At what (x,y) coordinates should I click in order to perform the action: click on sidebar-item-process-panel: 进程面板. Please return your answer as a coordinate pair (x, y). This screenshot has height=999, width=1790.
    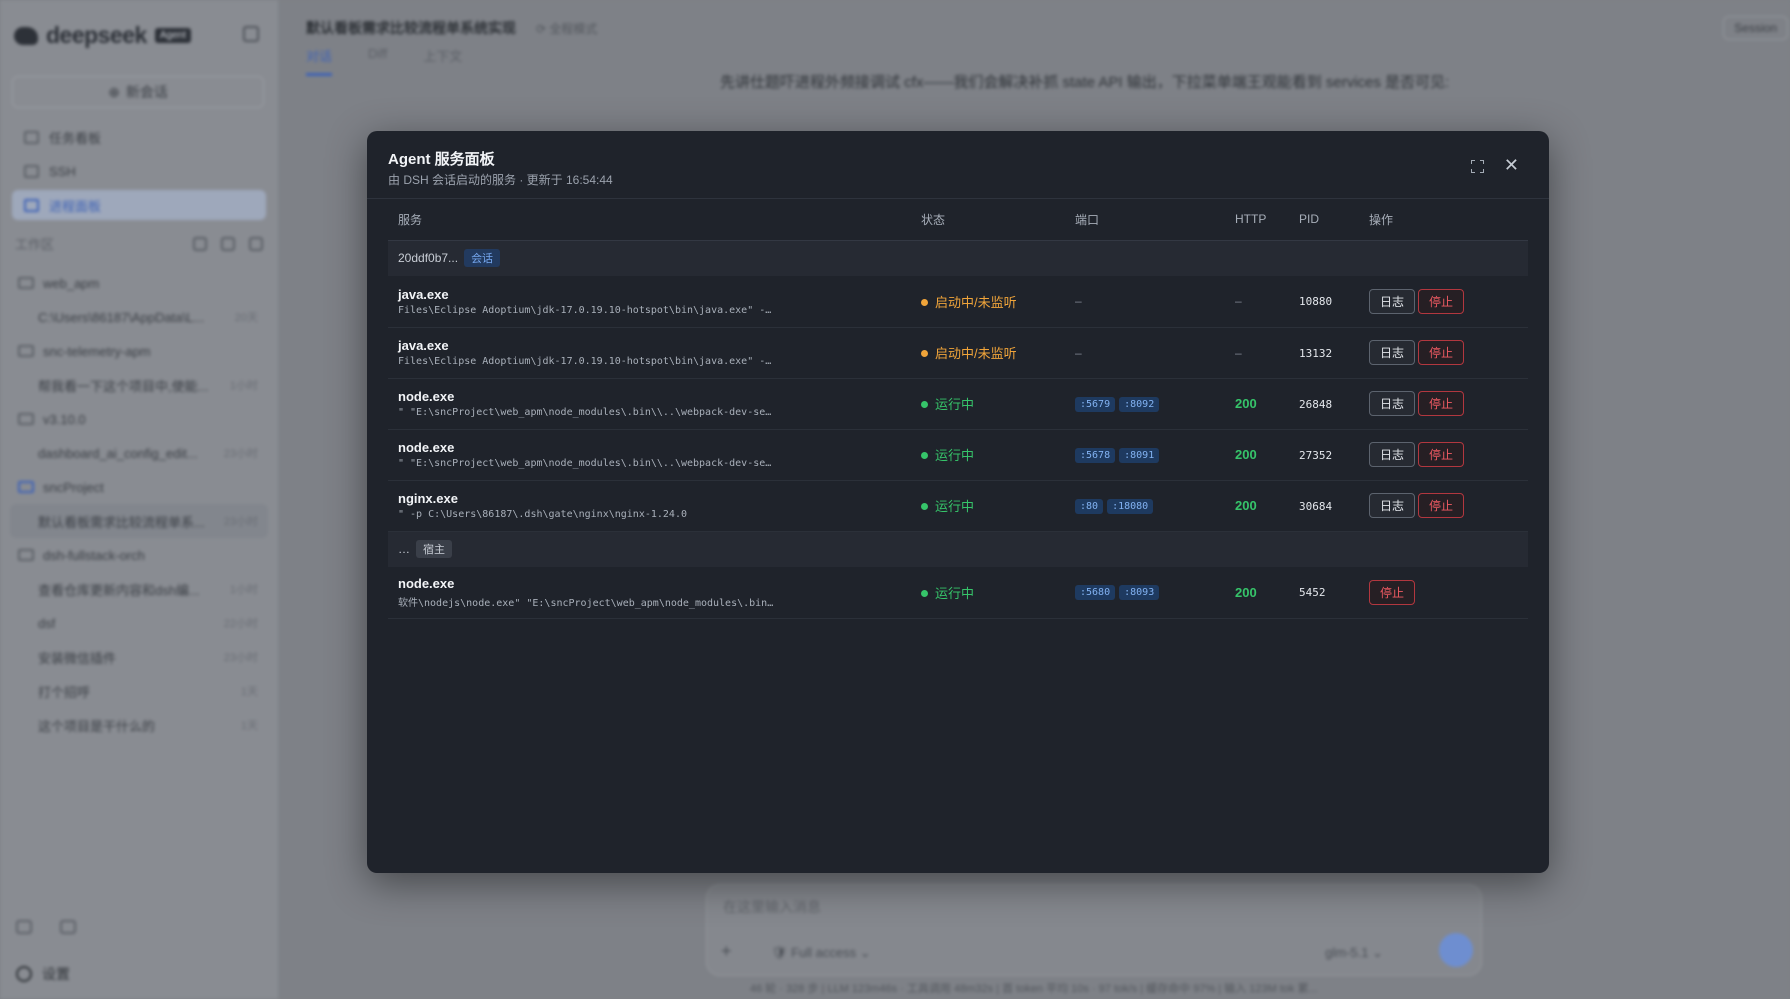
    Looking at the image, I should click on (139, 205).